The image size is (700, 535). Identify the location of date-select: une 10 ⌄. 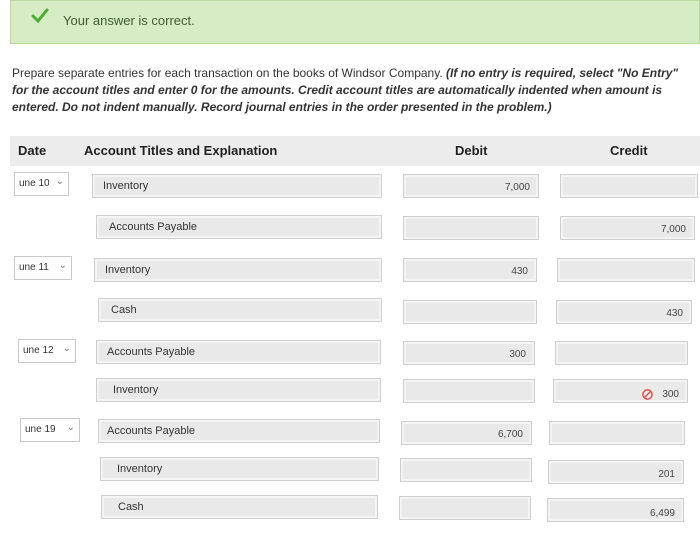
(41, 184).